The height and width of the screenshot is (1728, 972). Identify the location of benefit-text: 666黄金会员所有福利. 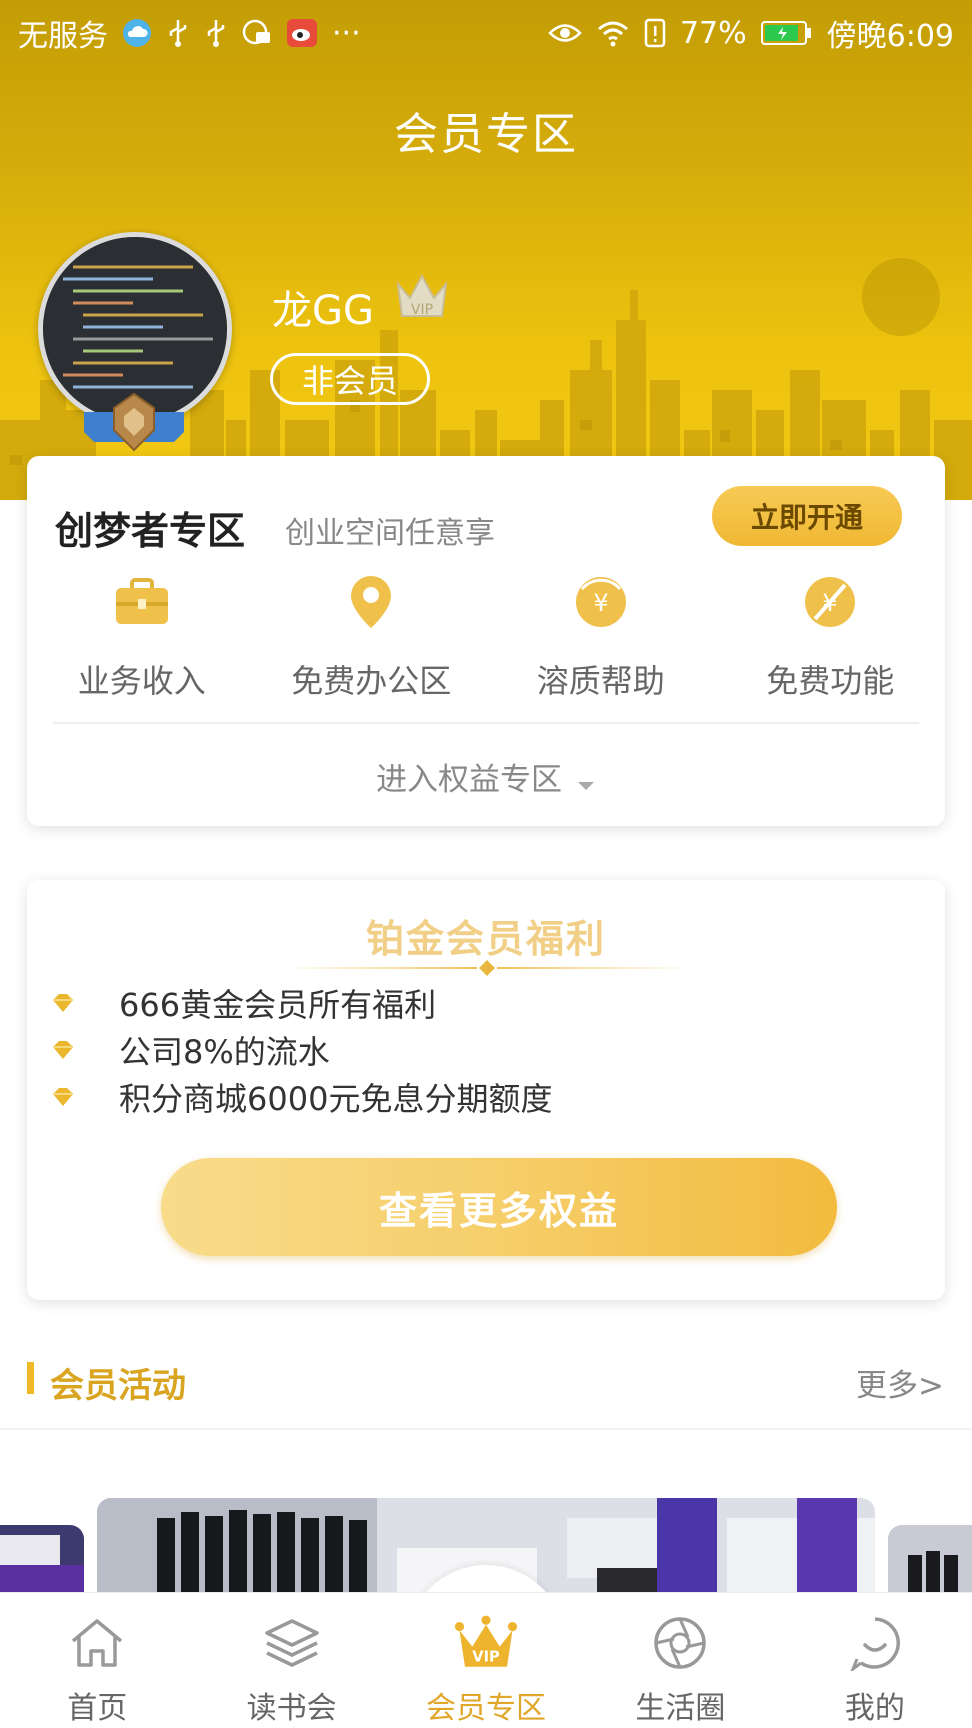
(278, 1005).